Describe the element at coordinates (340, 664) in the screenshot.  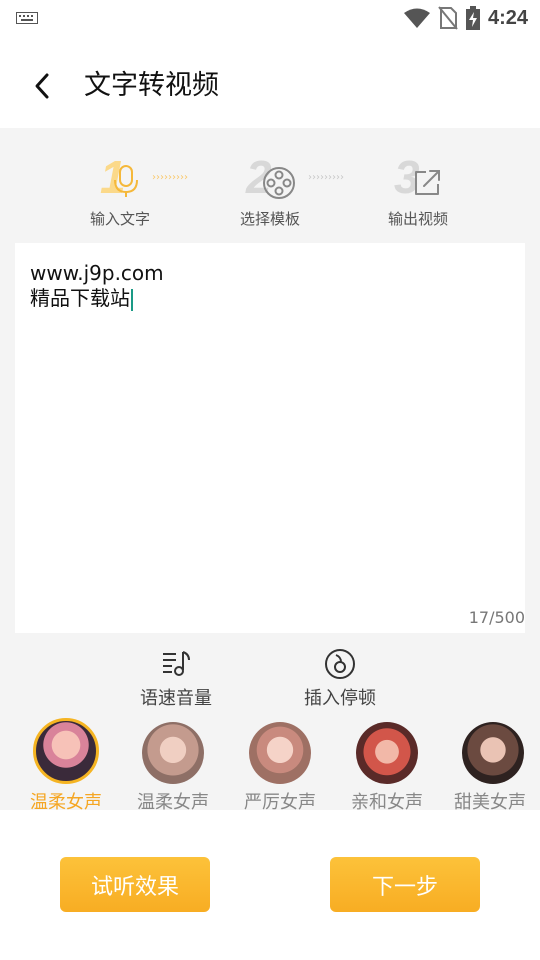
I see `pause-insert-icon` at that location.